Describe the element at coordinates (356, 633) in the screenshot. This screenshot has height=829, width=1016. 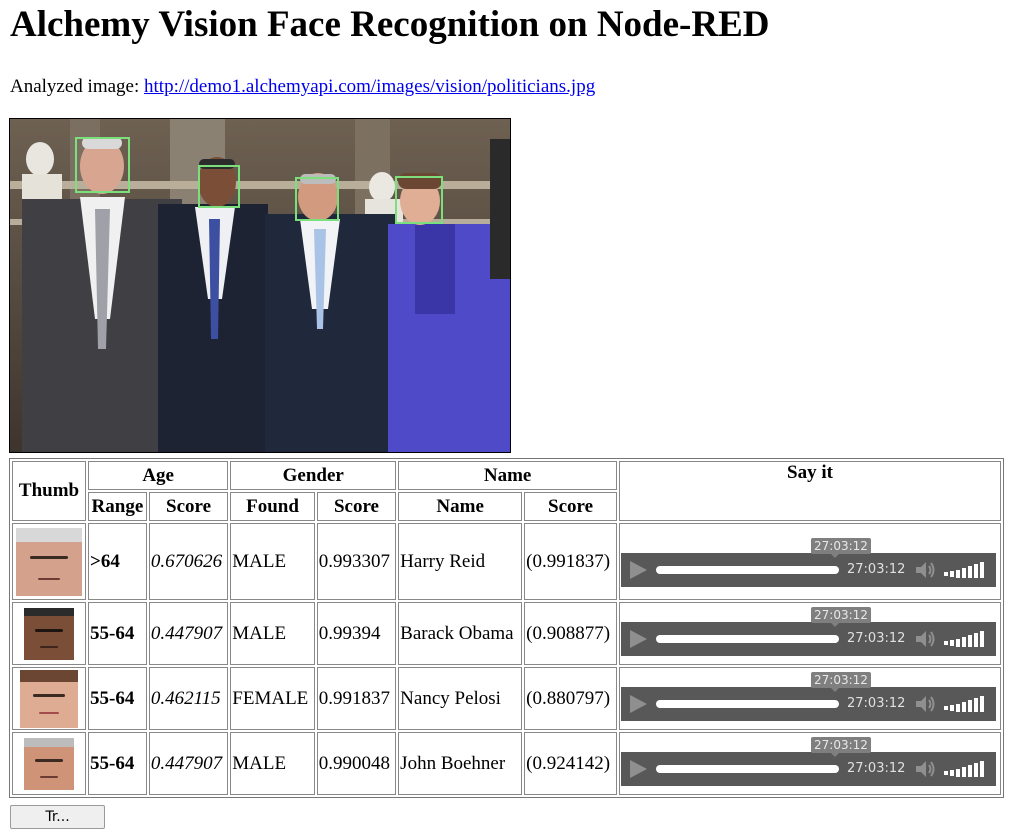
I see `gender-score: 0.99394` at that location.